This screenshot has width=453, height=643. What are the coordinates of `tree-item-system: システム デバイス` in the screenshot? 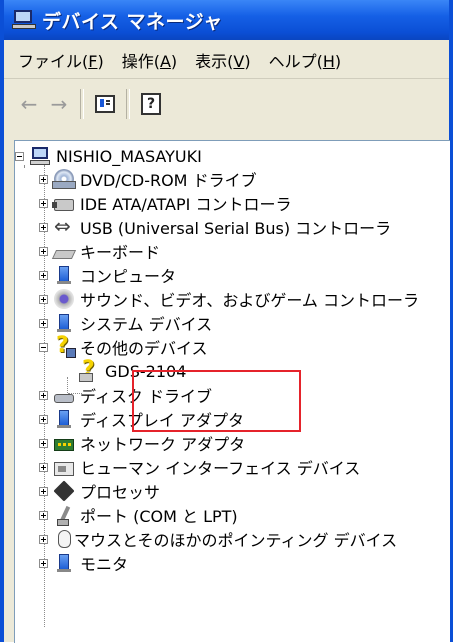 It's located at (125, 323).